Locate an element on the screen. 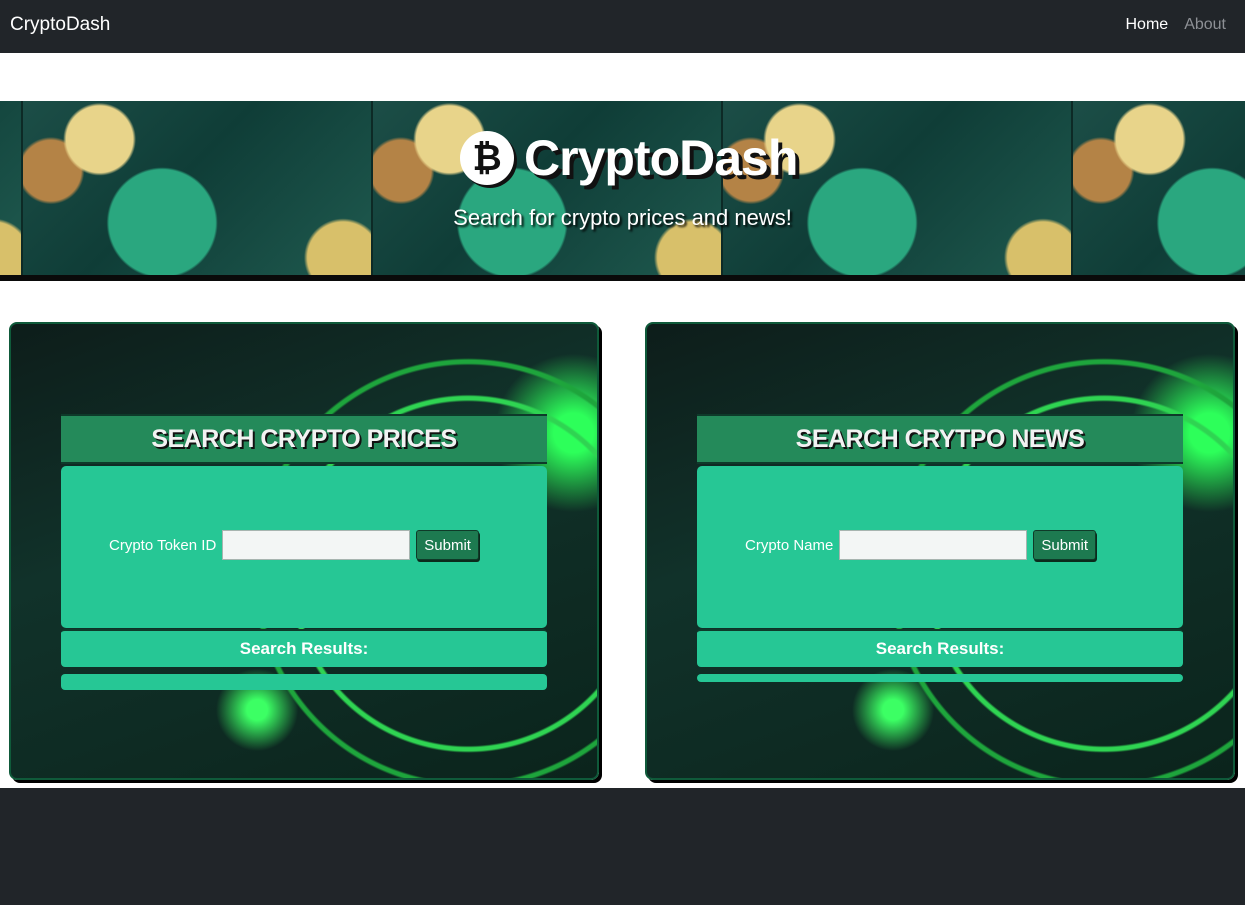 The height and width of the screenshot is (905, 1245). news-submit-button: Submit is located at coordinates (1065, 545).